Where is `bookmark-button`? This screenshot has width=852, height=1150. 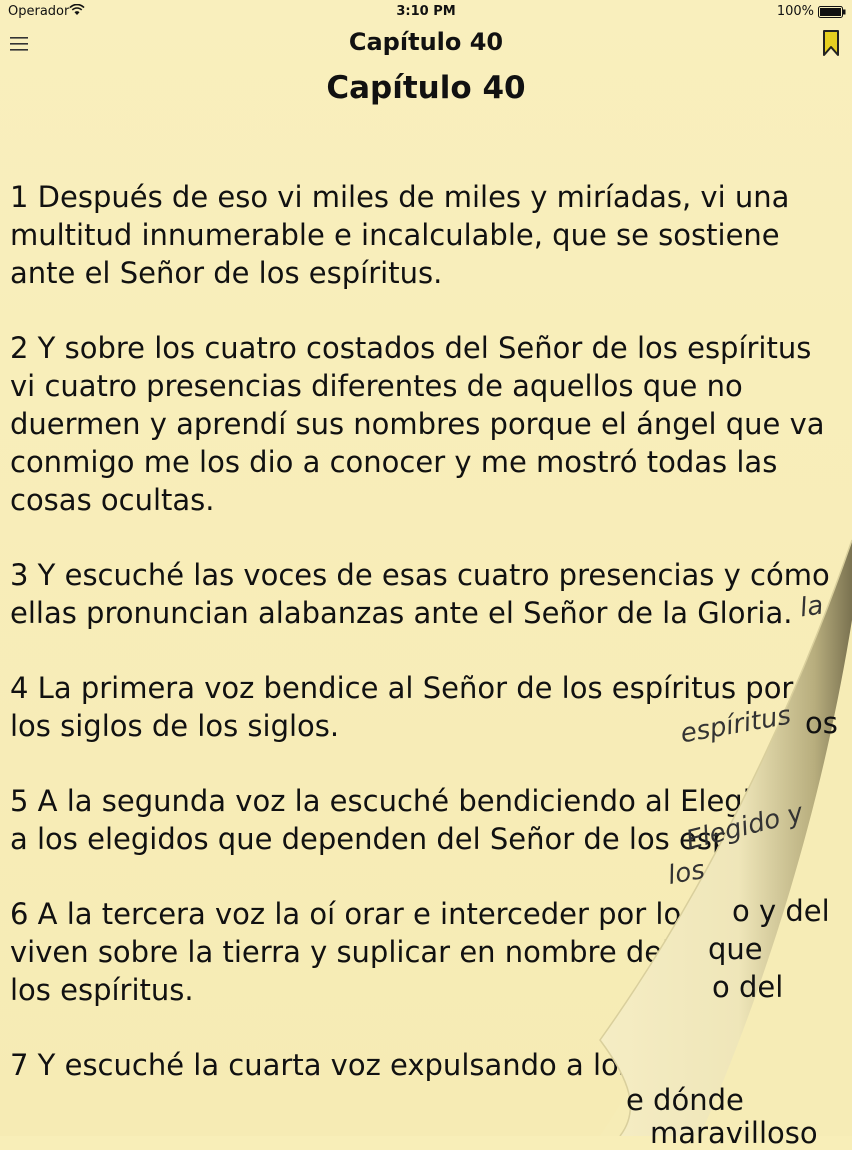
bookmark-button is located at coordinates (831, 43).